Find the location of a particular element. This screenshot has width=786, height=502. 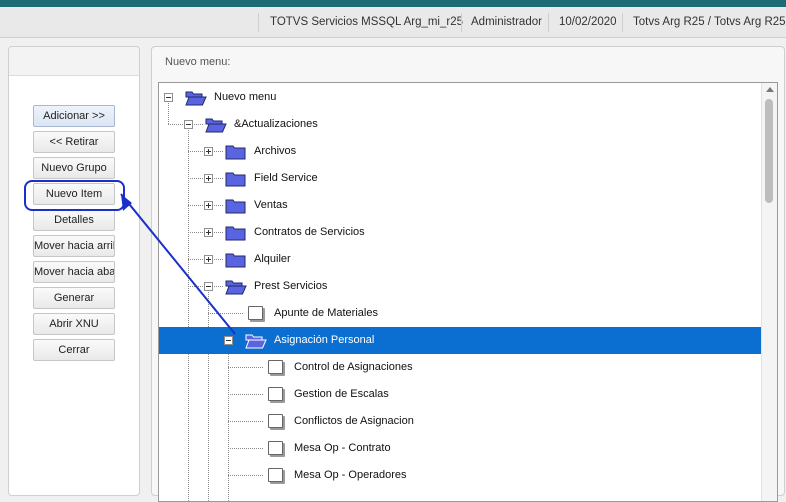

tree-node-label: Conflictos de Asignacion is located at coordinates (354, 421).